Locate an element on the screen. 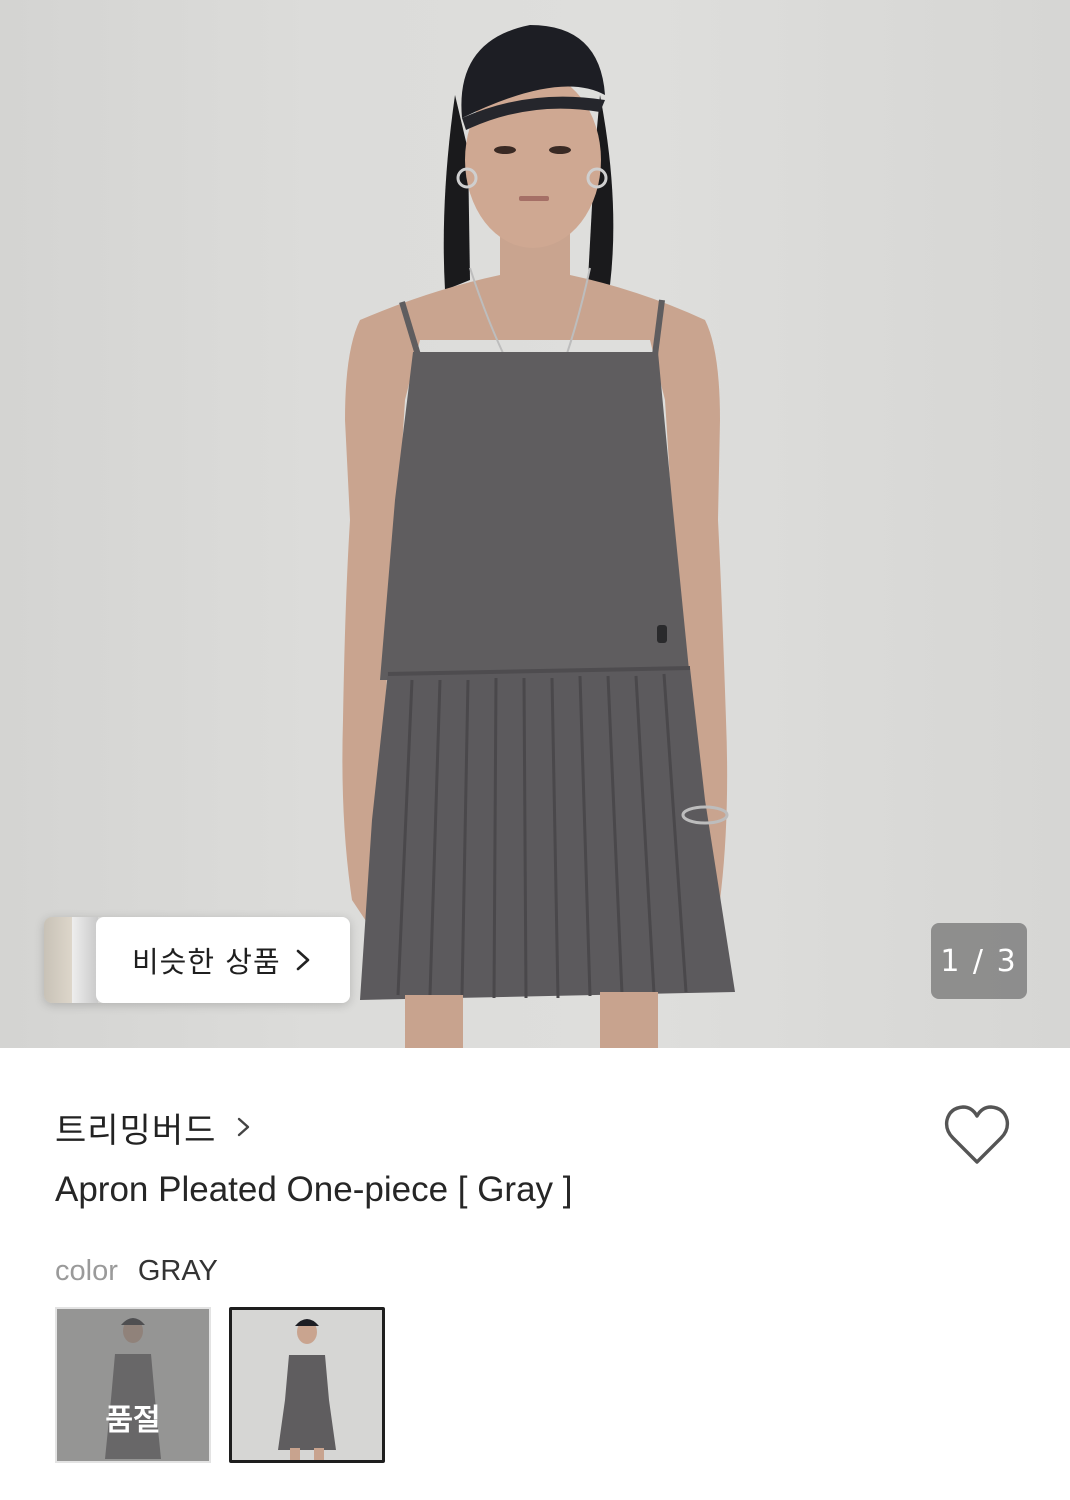 Image resolution: width=1070 pixels, height=1500 pixels. similar-products-label-box: 비슷한 상품 is located at coordinates (223, 960).